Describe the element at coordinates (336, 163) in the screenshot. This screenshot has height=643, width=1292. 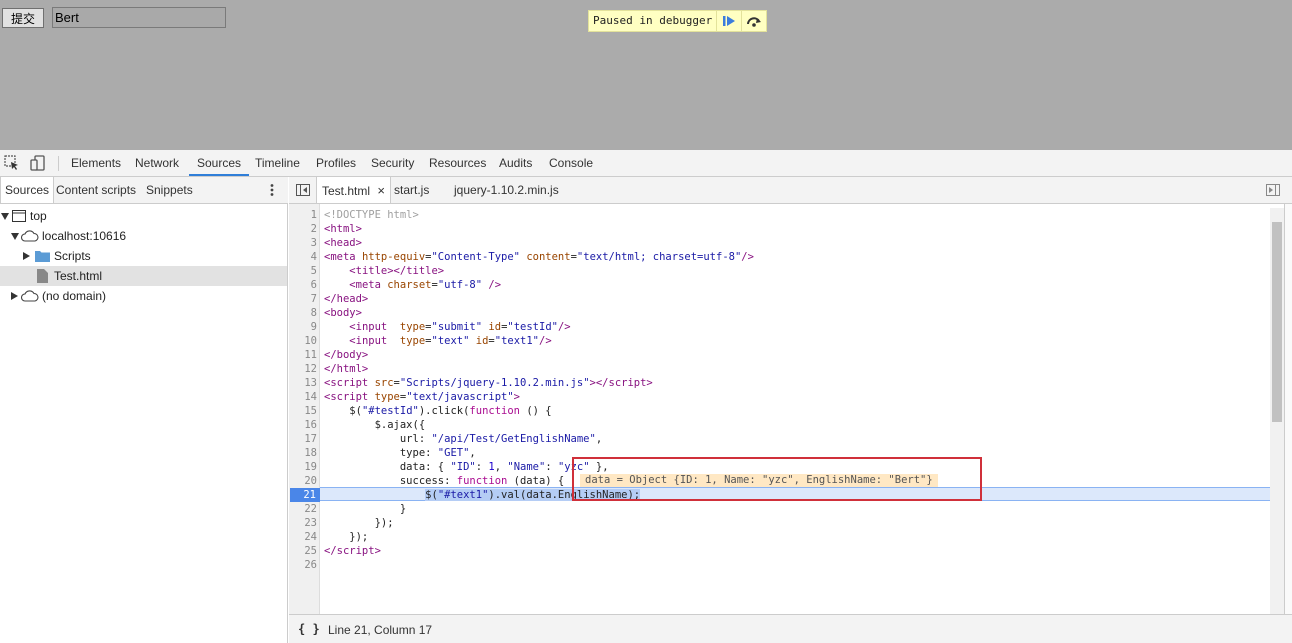
I see `tab-profiles: Profiles` at that location.